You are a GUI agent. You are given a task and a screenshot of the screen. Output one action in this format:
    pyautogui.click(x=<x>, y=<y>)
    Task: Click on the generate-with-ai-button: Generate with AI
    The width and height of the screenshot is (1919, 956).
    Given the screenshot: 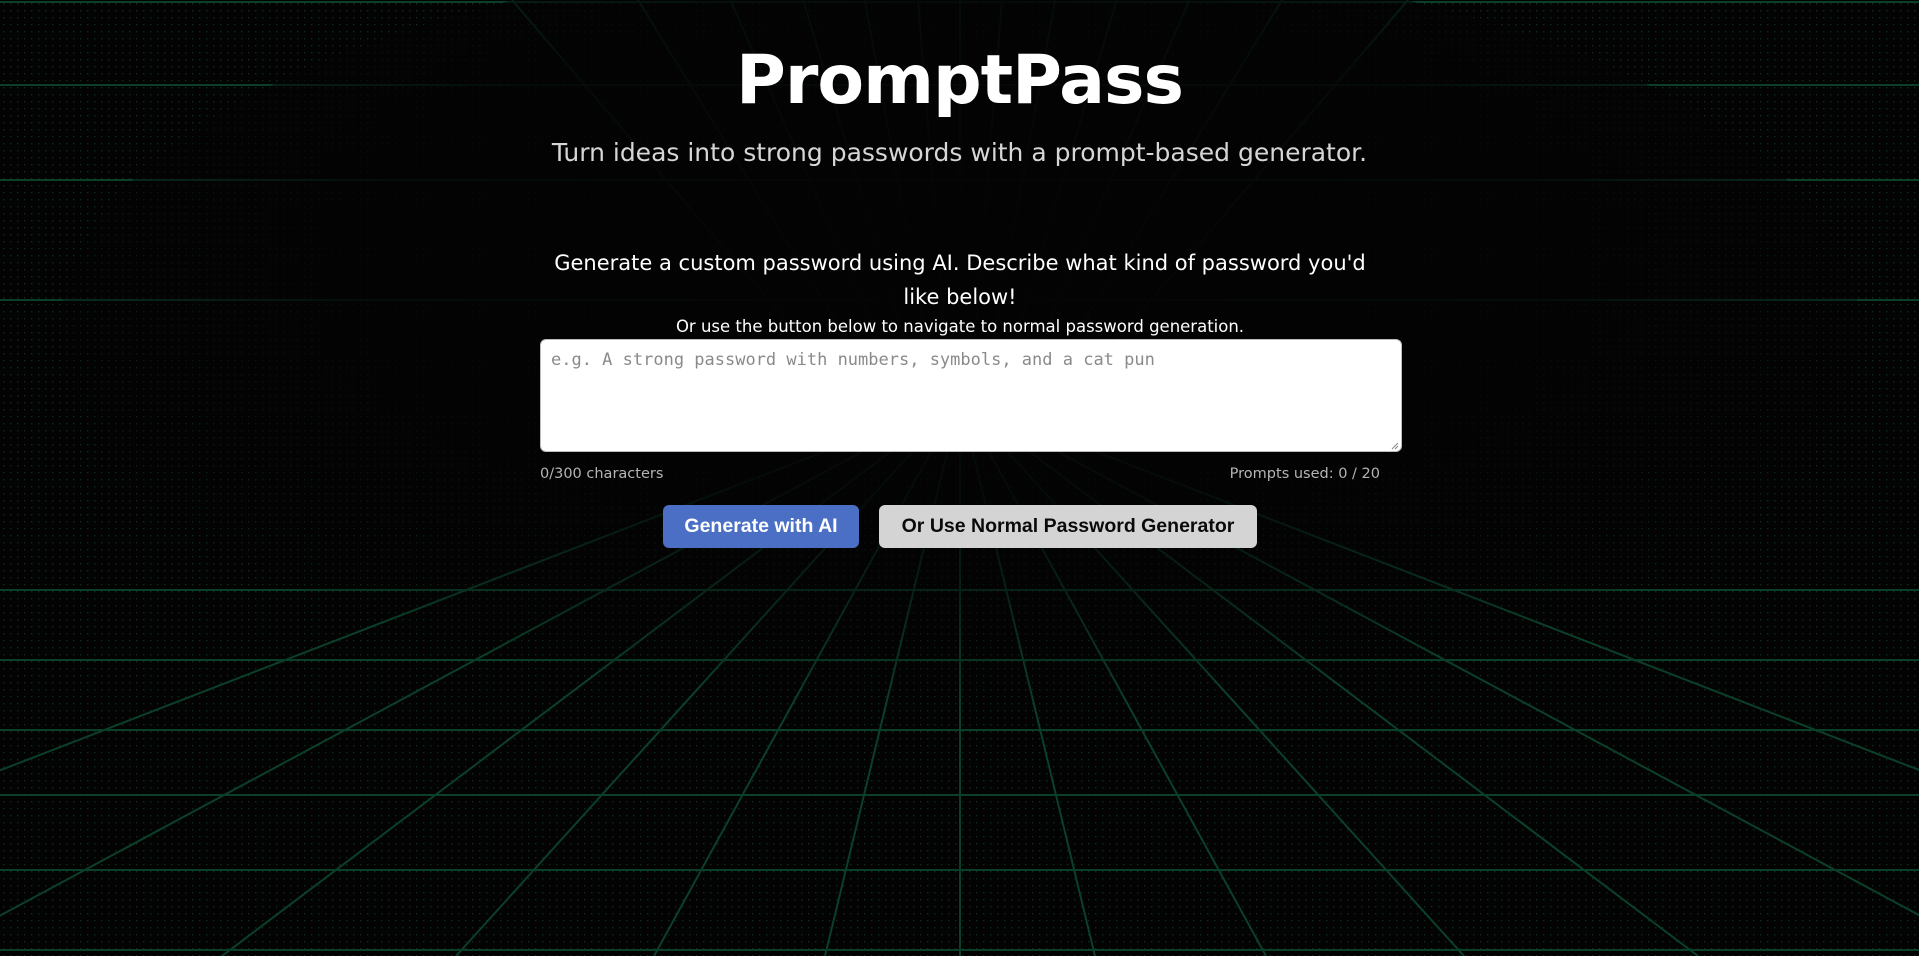 What is the action you would take?
    pyautogui.click(x=761, y=526)
    